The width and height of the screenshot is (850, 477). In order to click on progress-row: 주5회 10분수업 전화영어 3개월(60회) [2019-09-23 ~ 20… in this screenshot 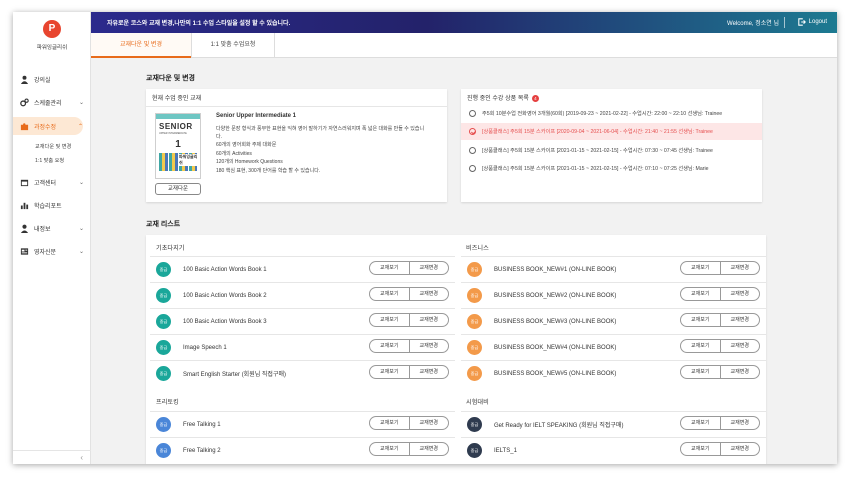, I will do `click(611, 113)`.